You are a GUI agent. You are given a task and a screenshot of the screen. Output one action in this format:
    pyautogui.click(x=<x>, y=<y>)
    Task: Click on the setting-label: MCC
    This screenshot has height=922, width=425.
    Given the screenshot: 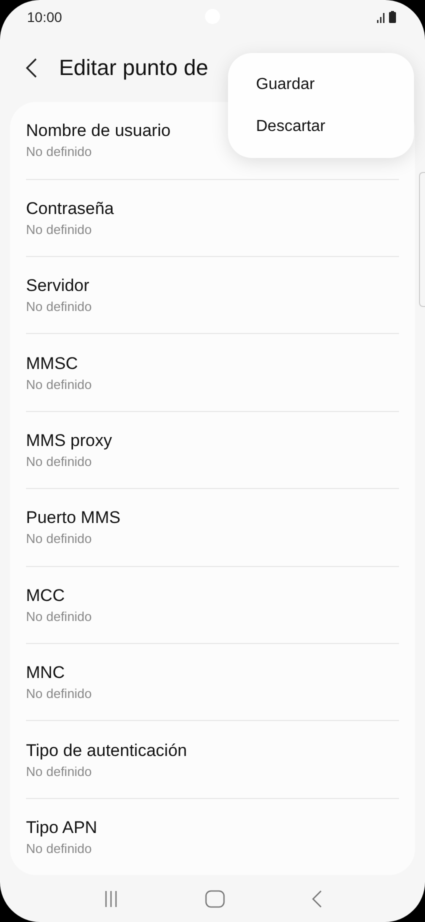 What is the action you would take?
    pyautogui.click(x=212, y=596)
    